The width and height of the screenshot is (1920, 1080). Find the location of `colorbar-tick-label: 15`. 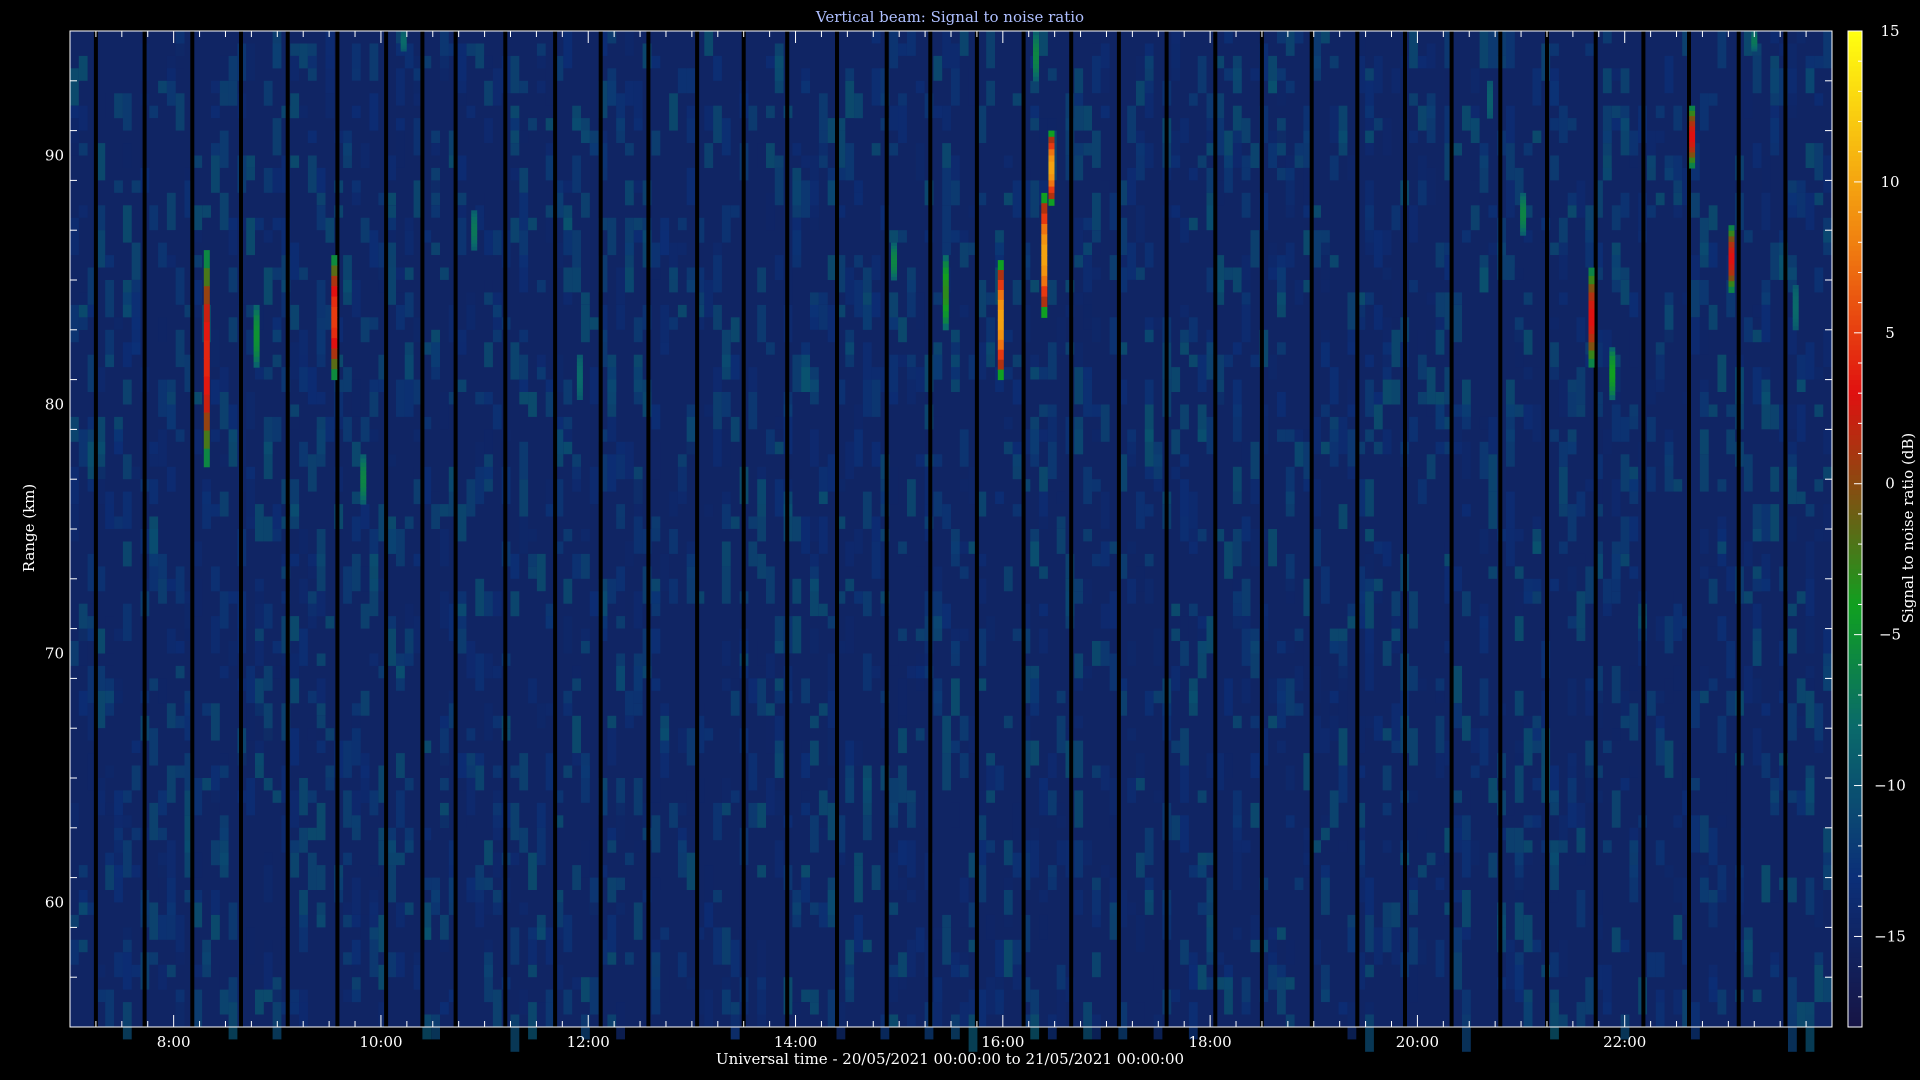

colorbar-tick-label: 15 is located at coordinates (1889, 31).